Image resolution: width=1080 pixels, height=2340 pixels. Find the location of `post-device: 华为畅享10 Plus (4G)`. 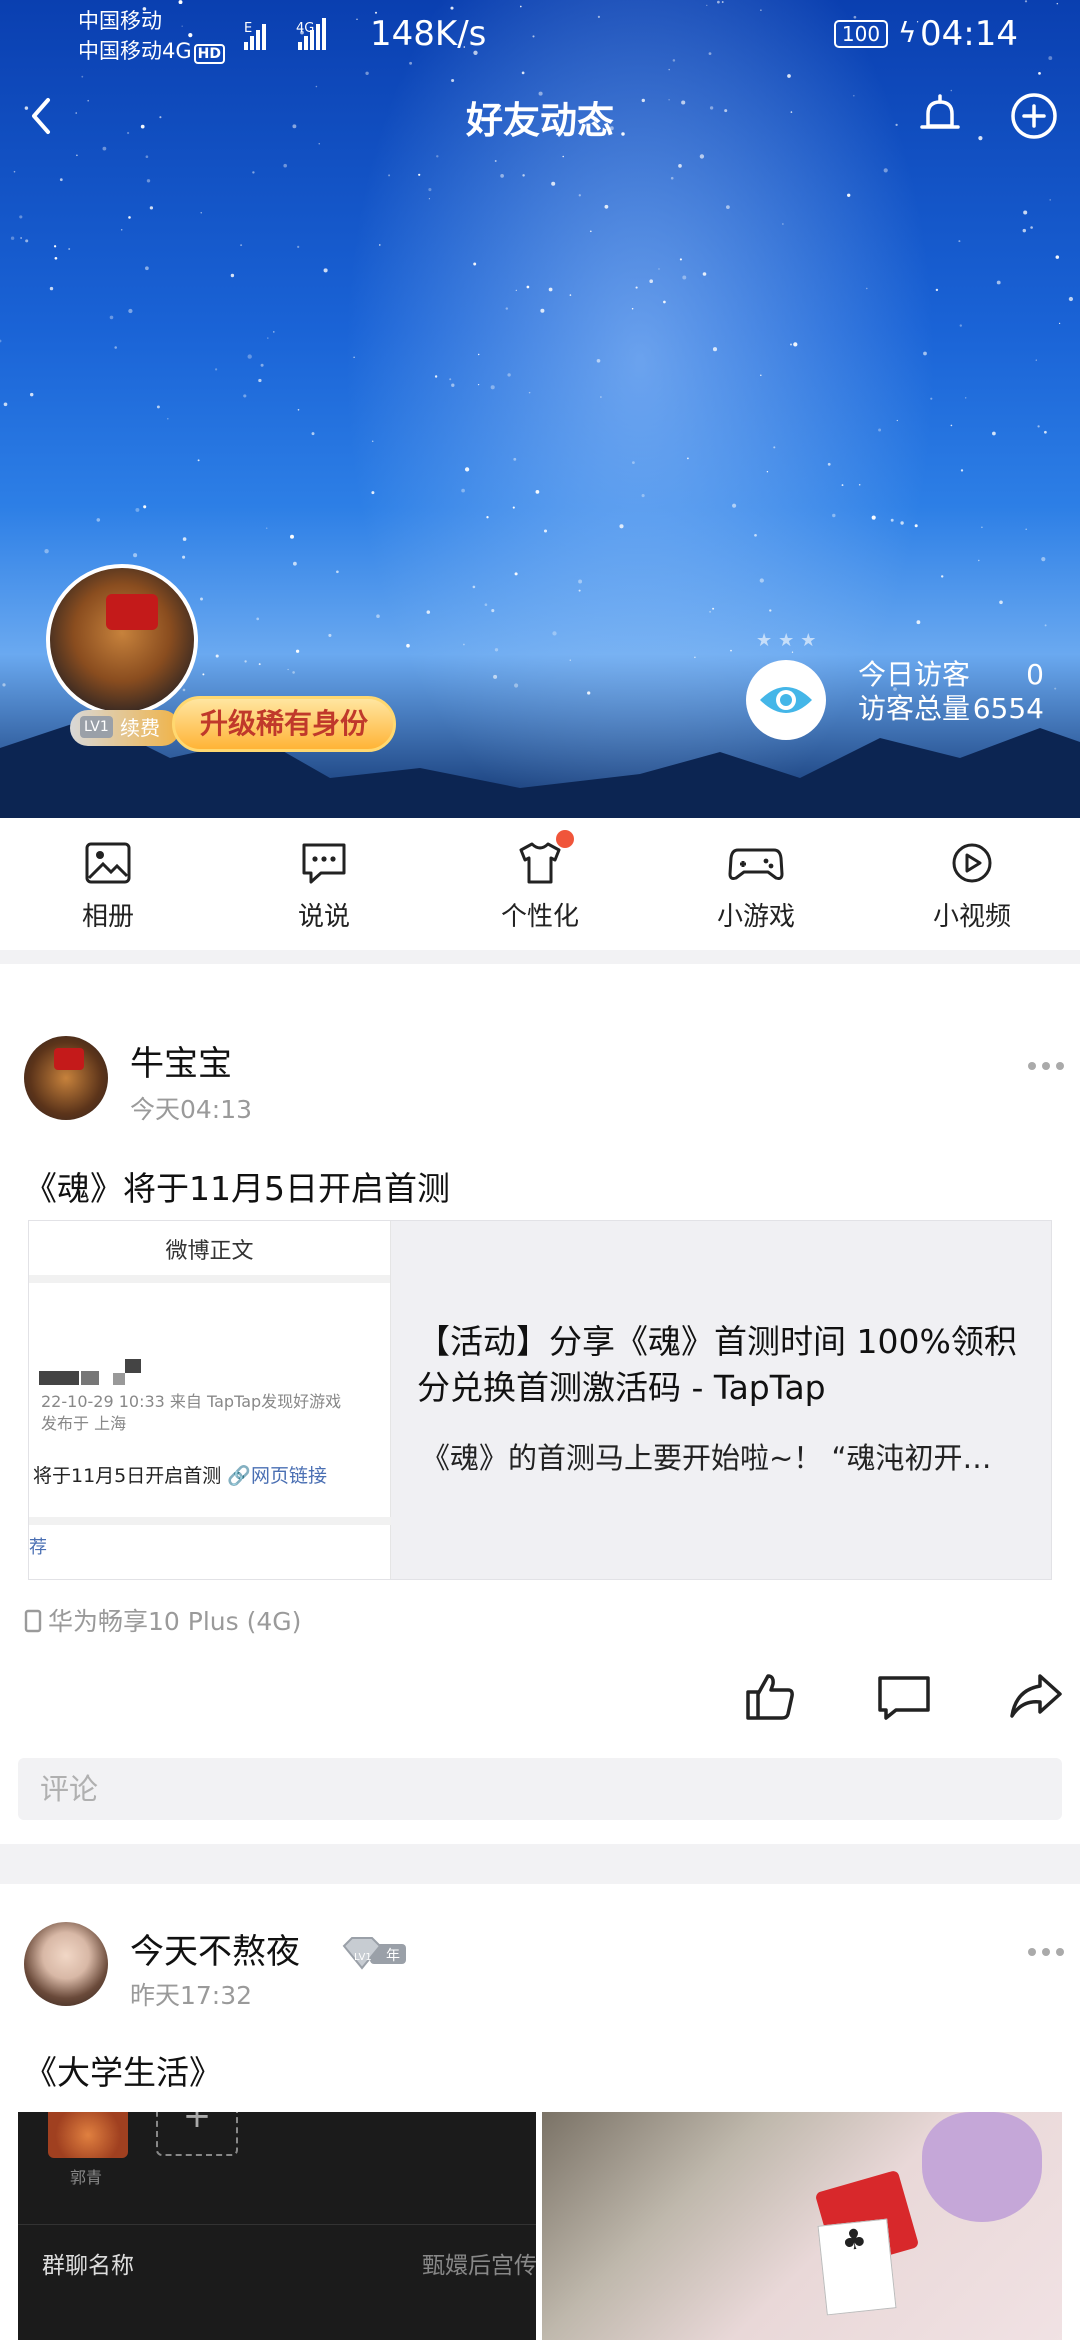

post-device: 华为畅享10 Plus (4G) is located at coordinates (162, 1620).